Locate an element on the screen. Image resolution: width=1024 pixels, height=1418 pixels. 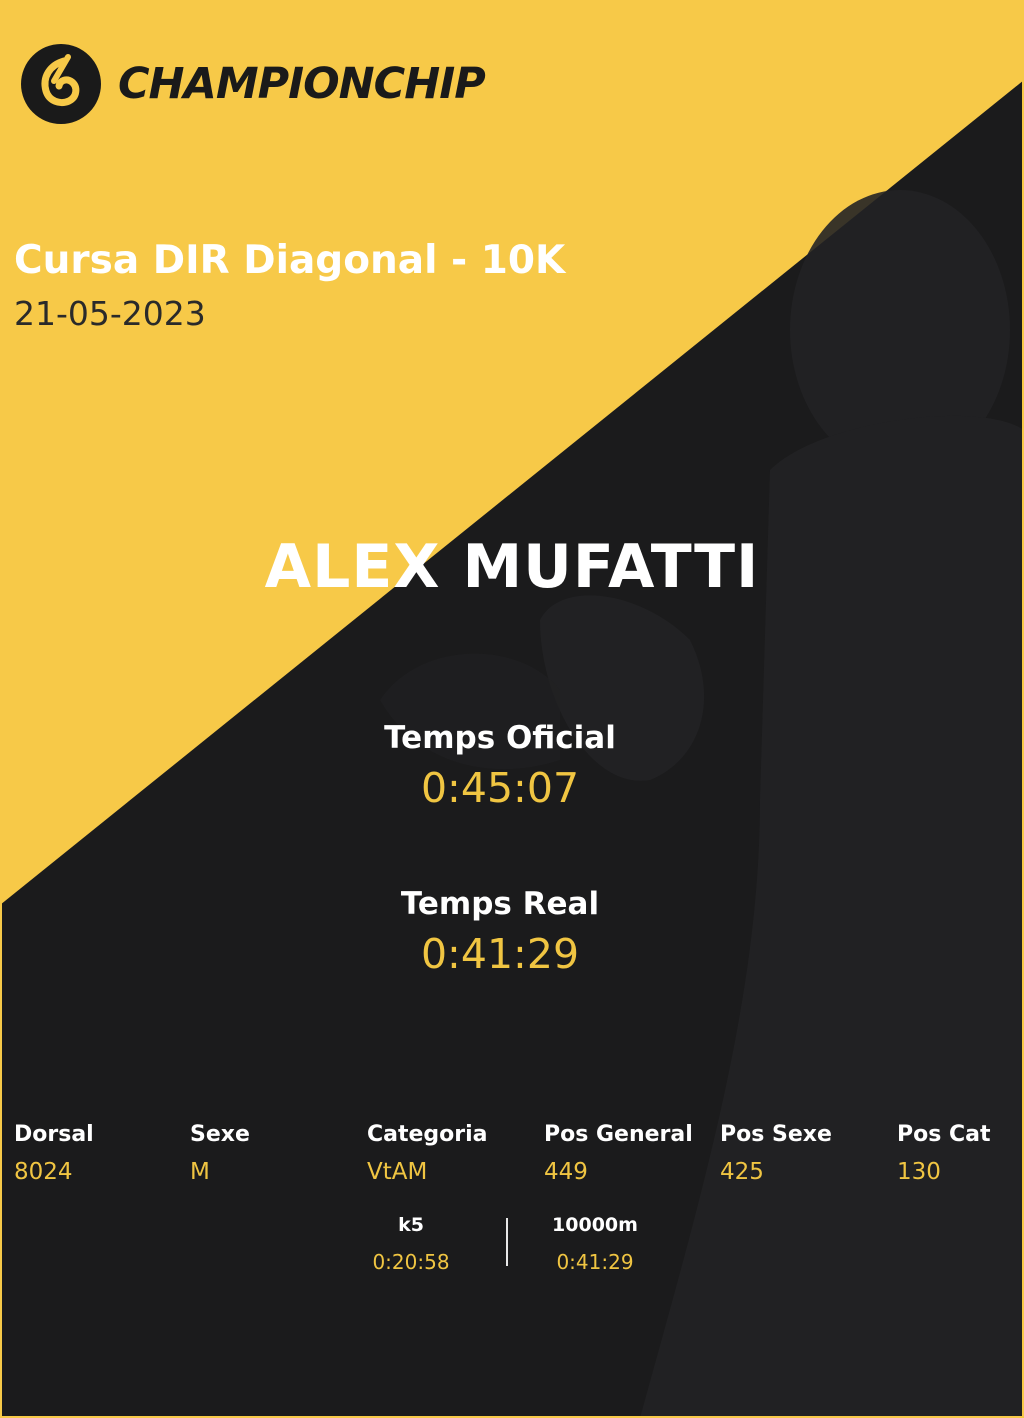
event-date: 21-05-2023 is located at coordinates (110, 313).